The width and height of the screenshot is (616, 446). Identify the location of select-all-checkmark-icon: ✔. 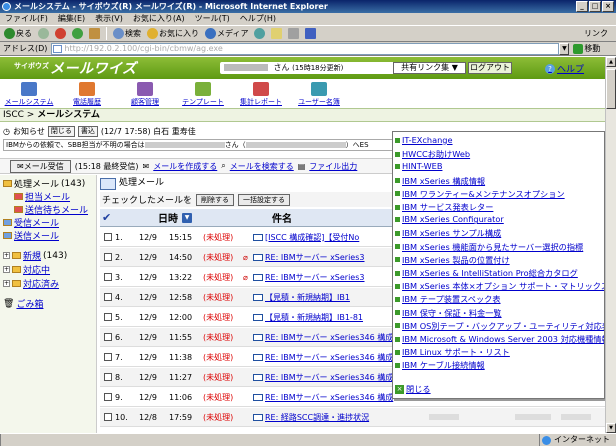
(110, 218).